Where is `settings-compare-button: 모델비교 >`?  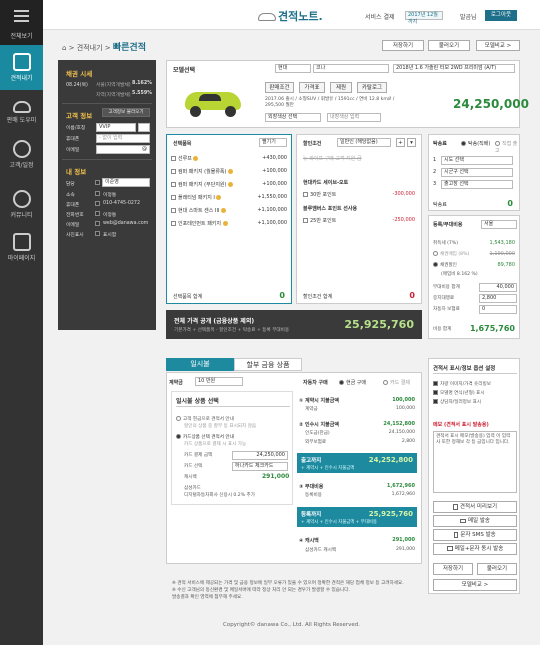 settings-compare-button: 모델비교 > is located at coordinates (475, 585).